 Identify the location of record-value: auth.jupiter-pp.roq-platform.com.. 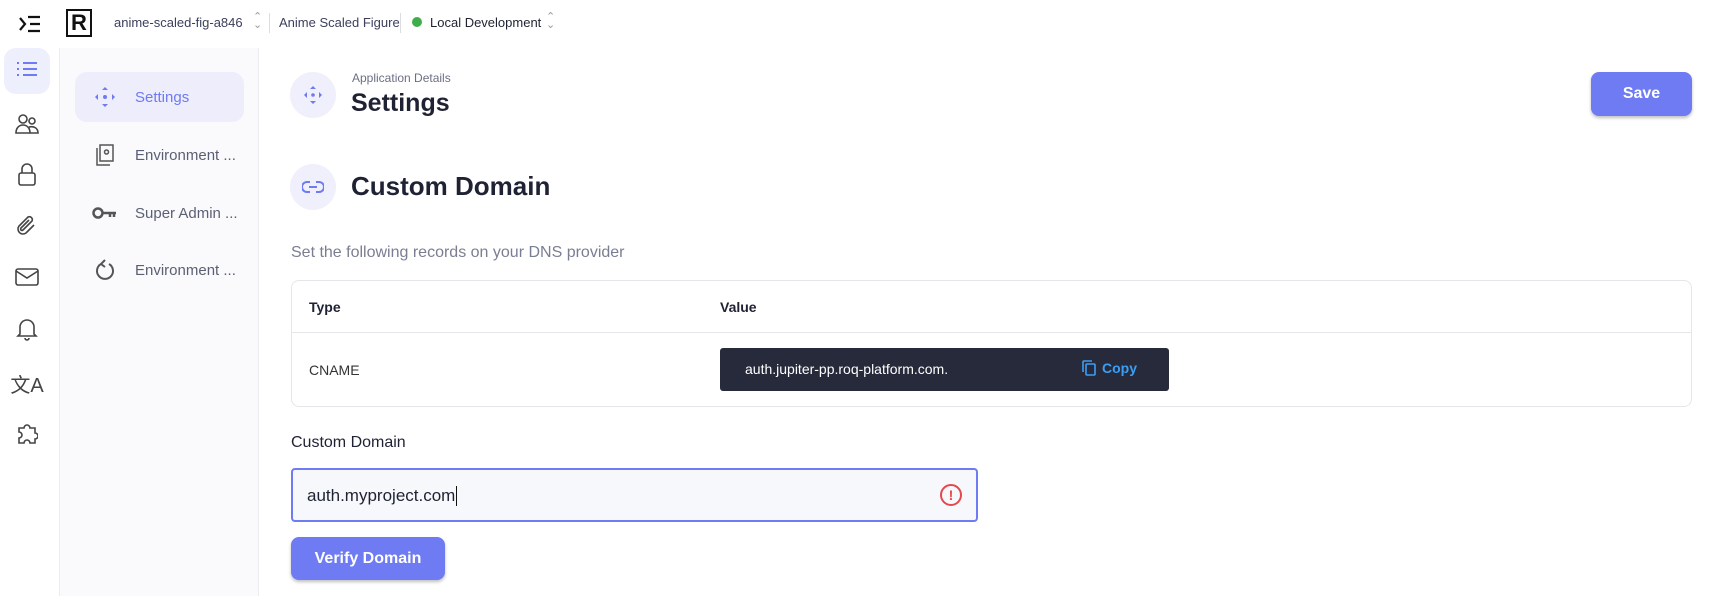
(847, 369).